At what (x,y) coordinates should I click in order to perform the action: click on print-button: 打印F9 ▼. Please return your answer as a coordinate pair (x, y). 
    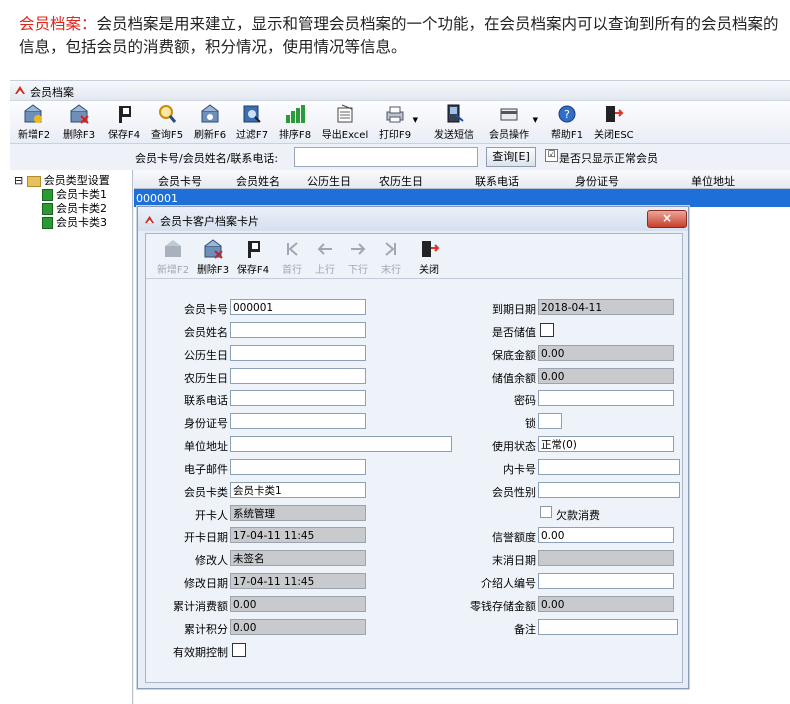
    Looking at the image, I should click on (398, 122).